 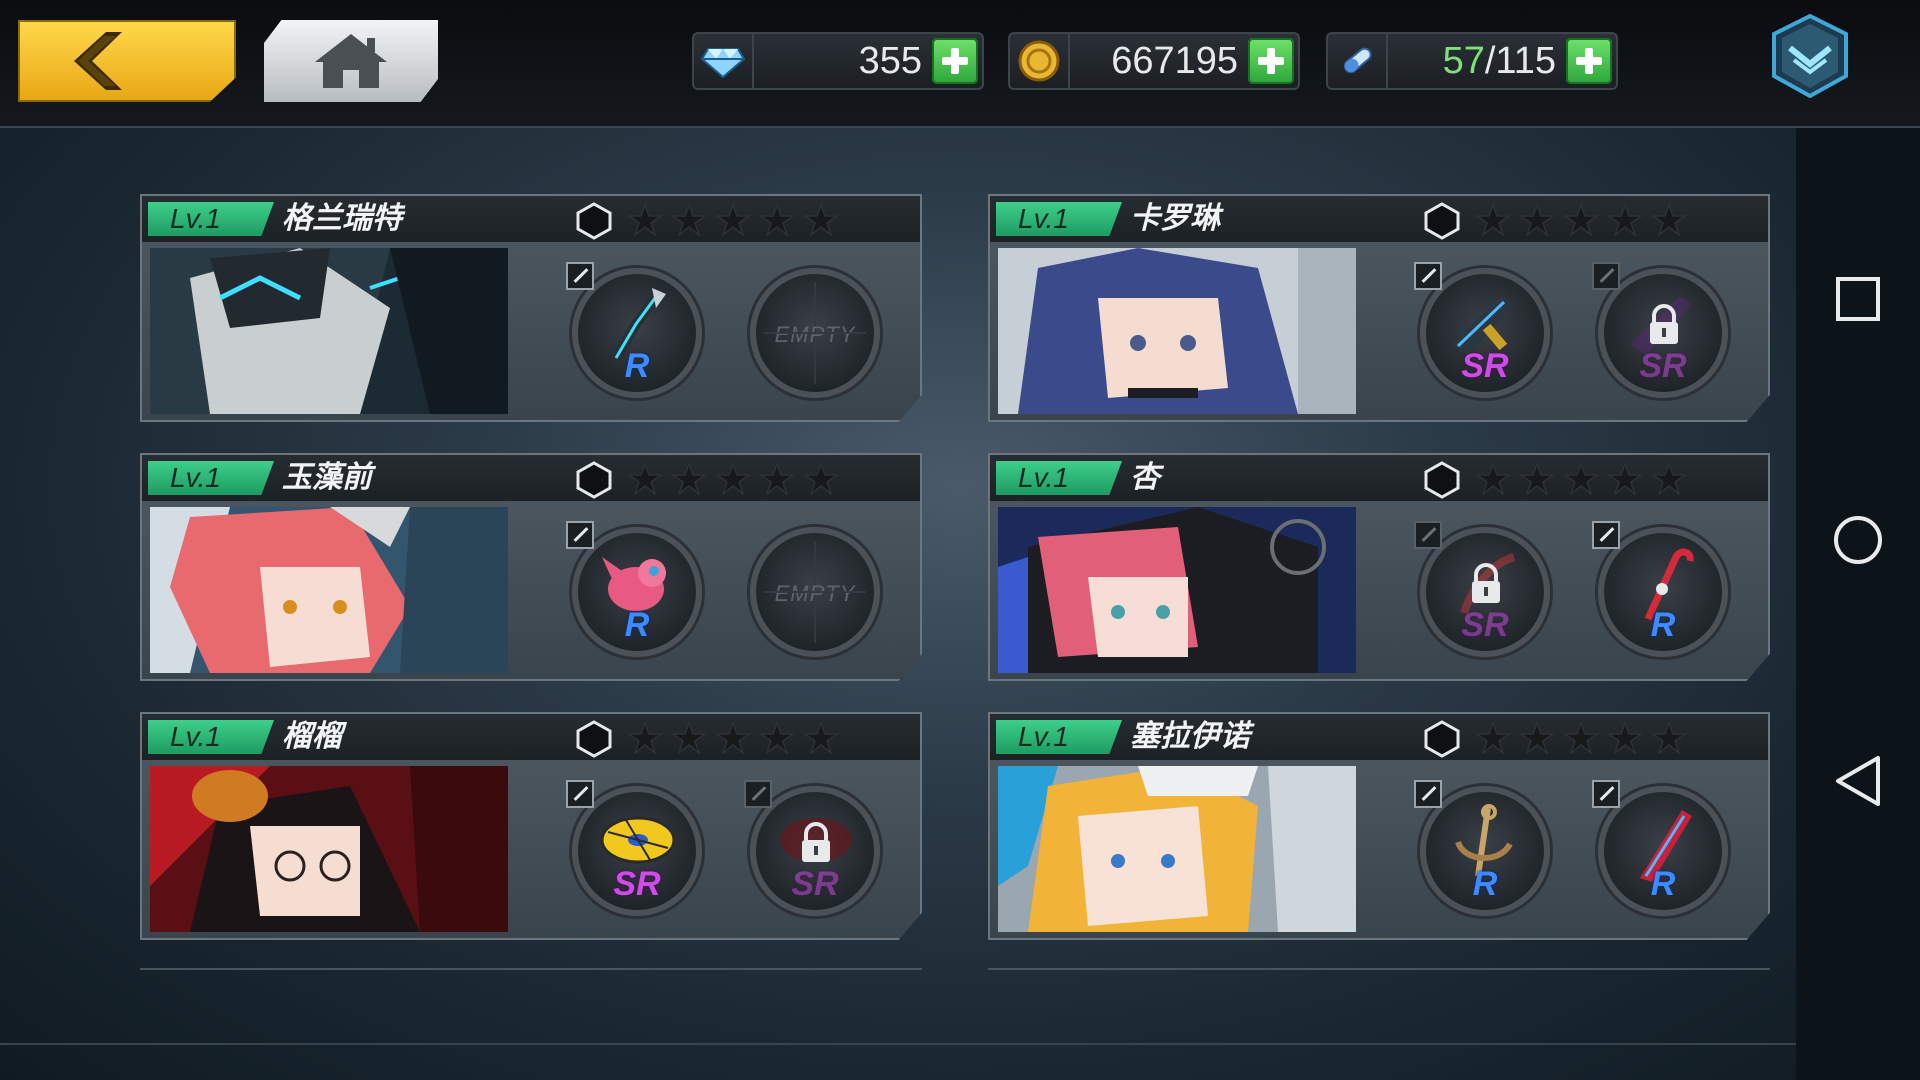 I want to click on top-bar: 355 667195 57/115, so click(x=960, y=64).